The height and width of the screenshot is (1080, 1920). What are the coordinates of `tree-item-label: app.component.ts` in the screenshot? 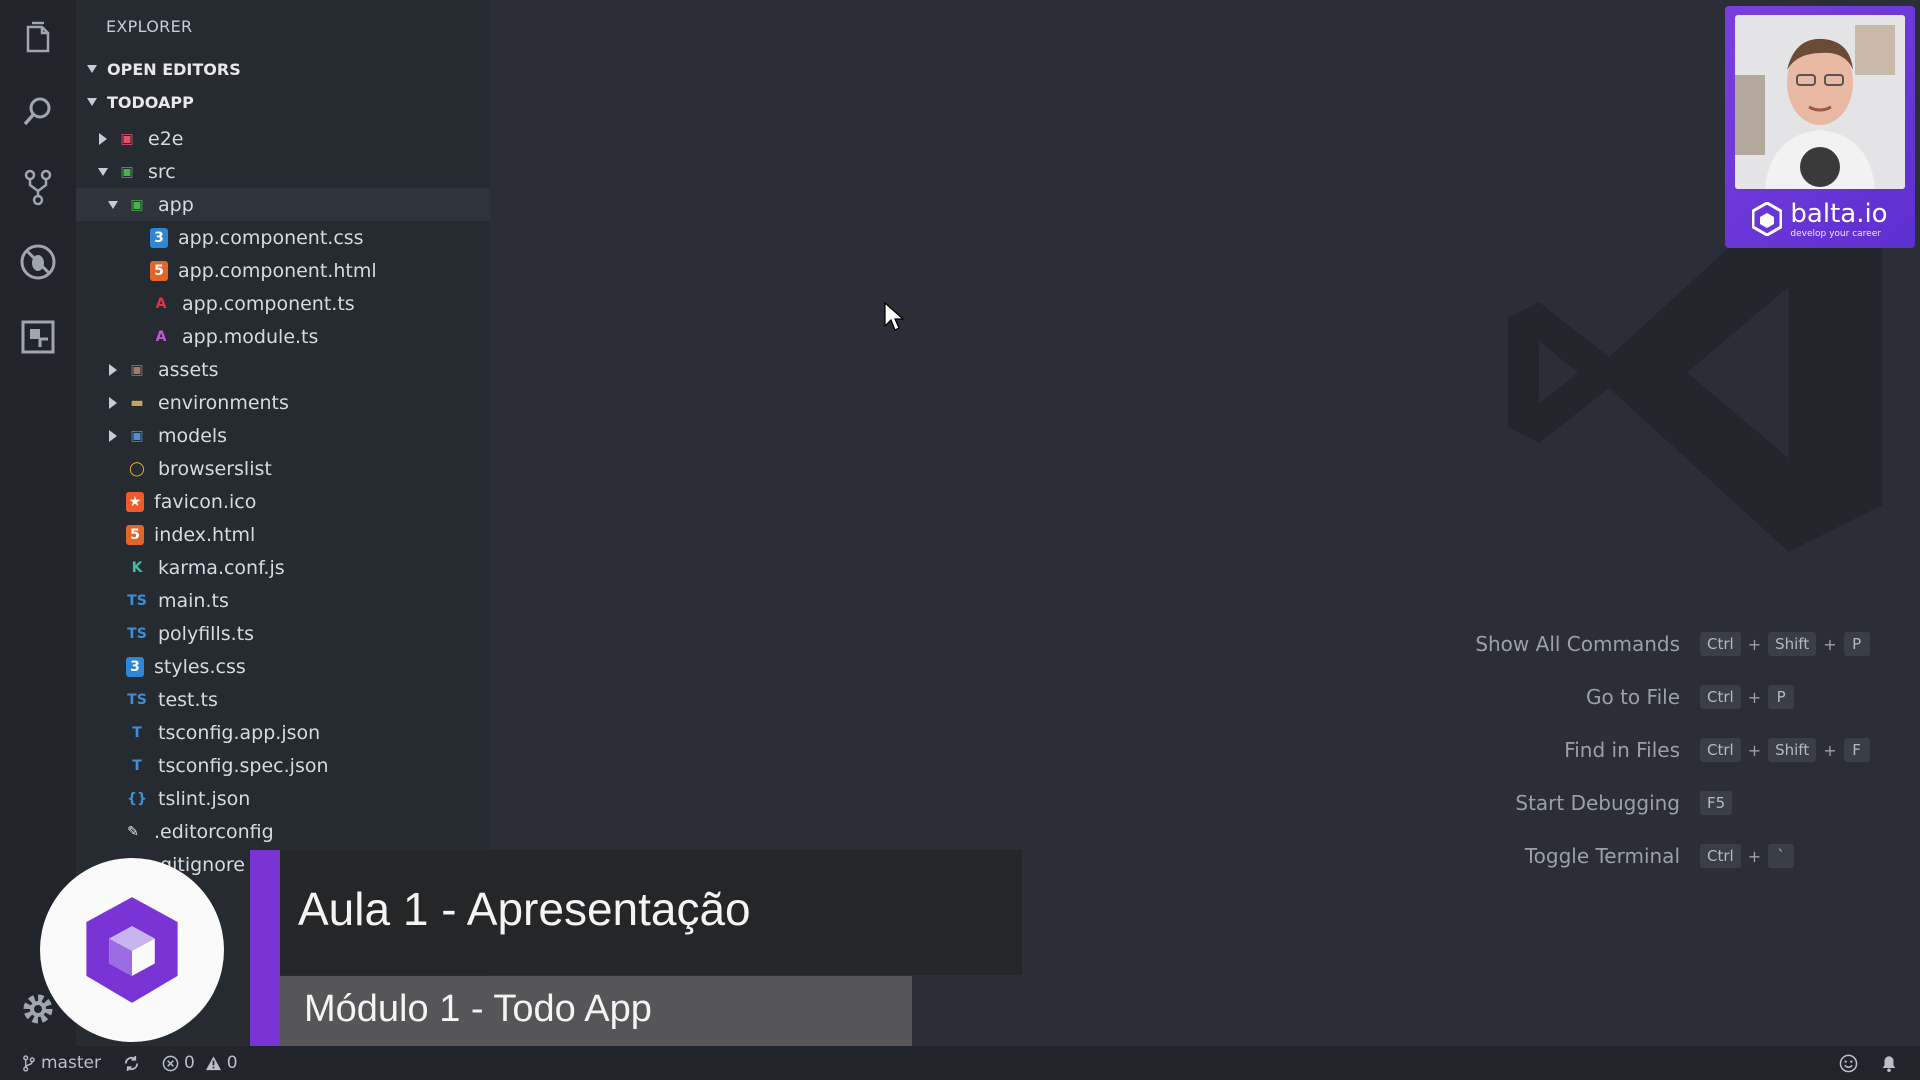 It's located at (268, 303).